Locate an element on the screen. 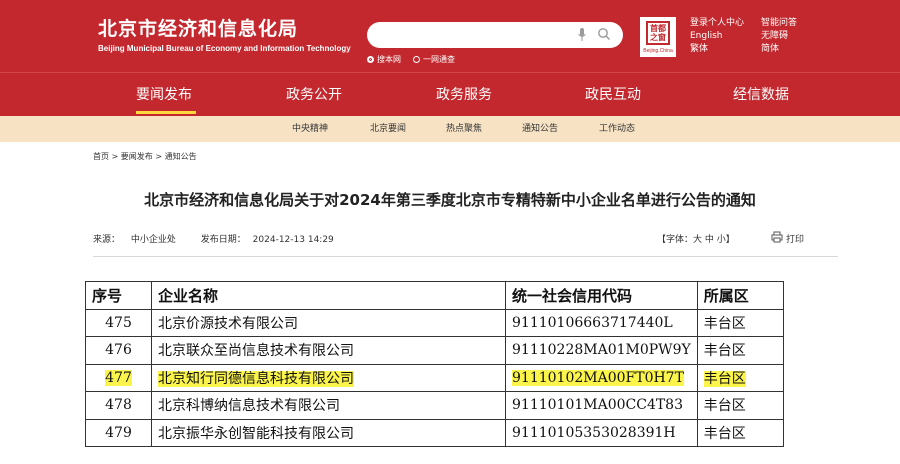  row-credit-code: 91110102MA00FT0H7T is located at coordinates (601, 377).